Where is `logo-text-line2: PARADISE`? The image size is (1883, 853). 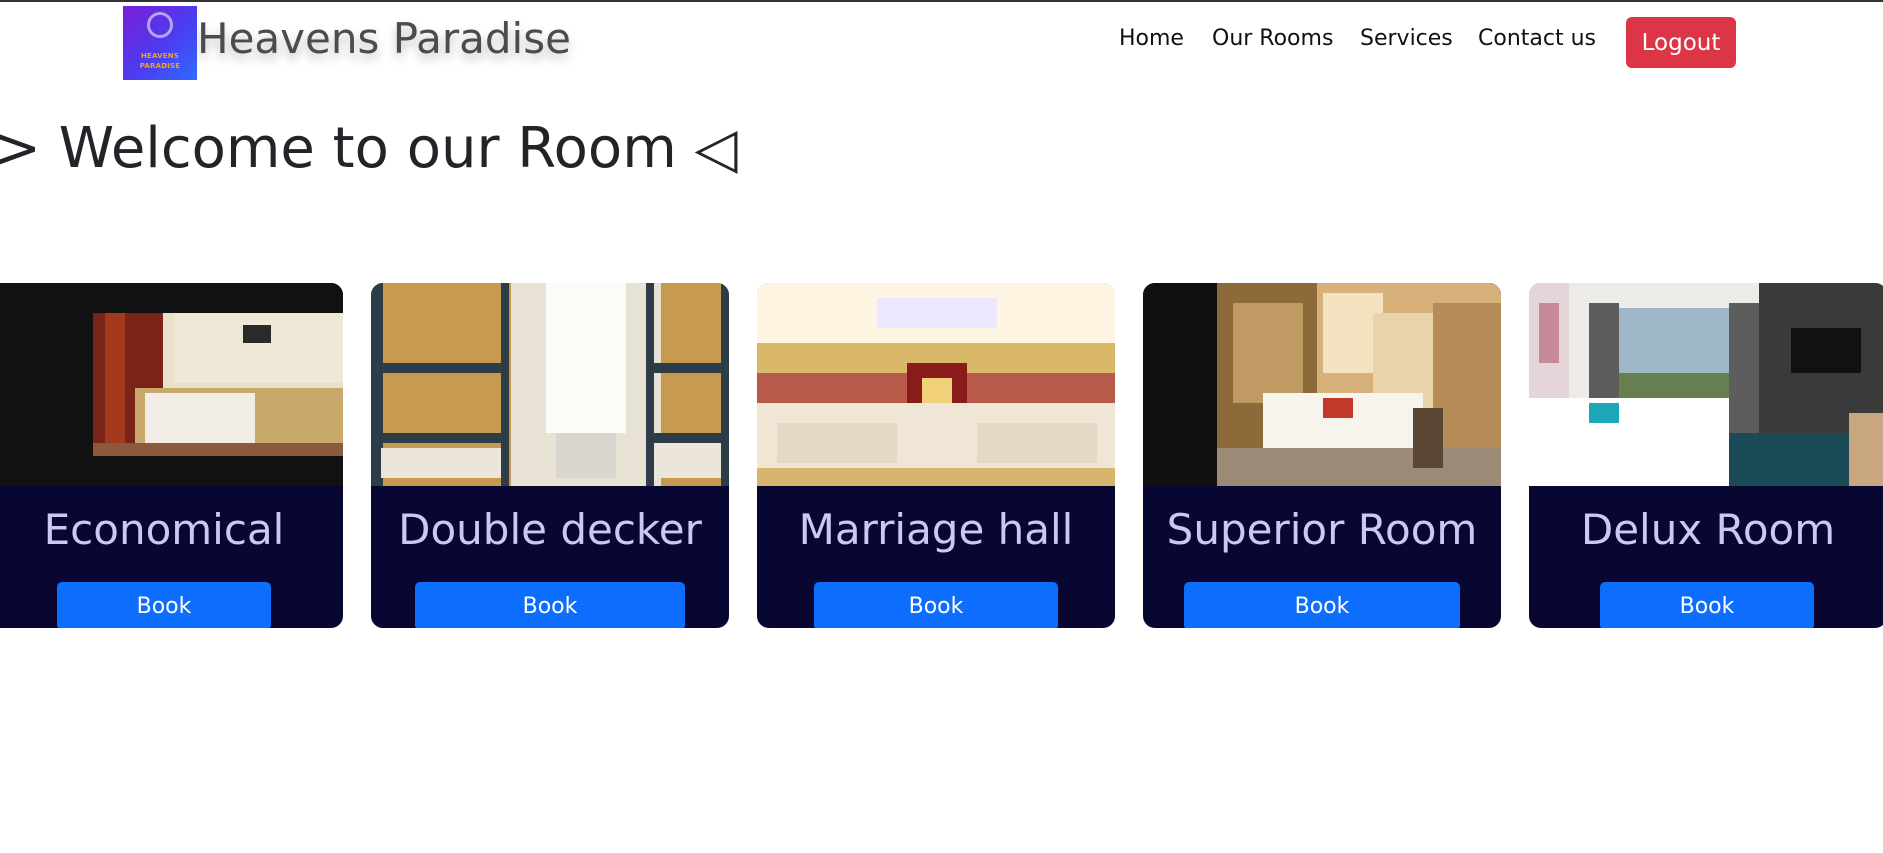 logo-text-line2: PARADISE is located at coordinates (160, 66).